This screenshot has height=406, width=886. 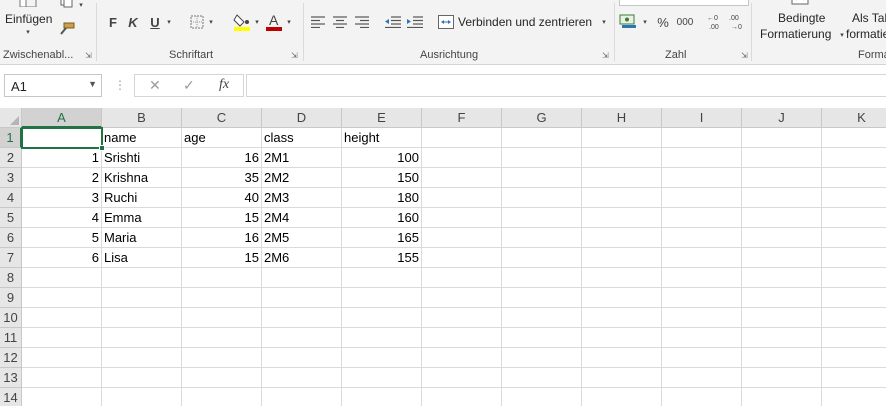 I want to click on cell-k14, so click(x=854, y=397).